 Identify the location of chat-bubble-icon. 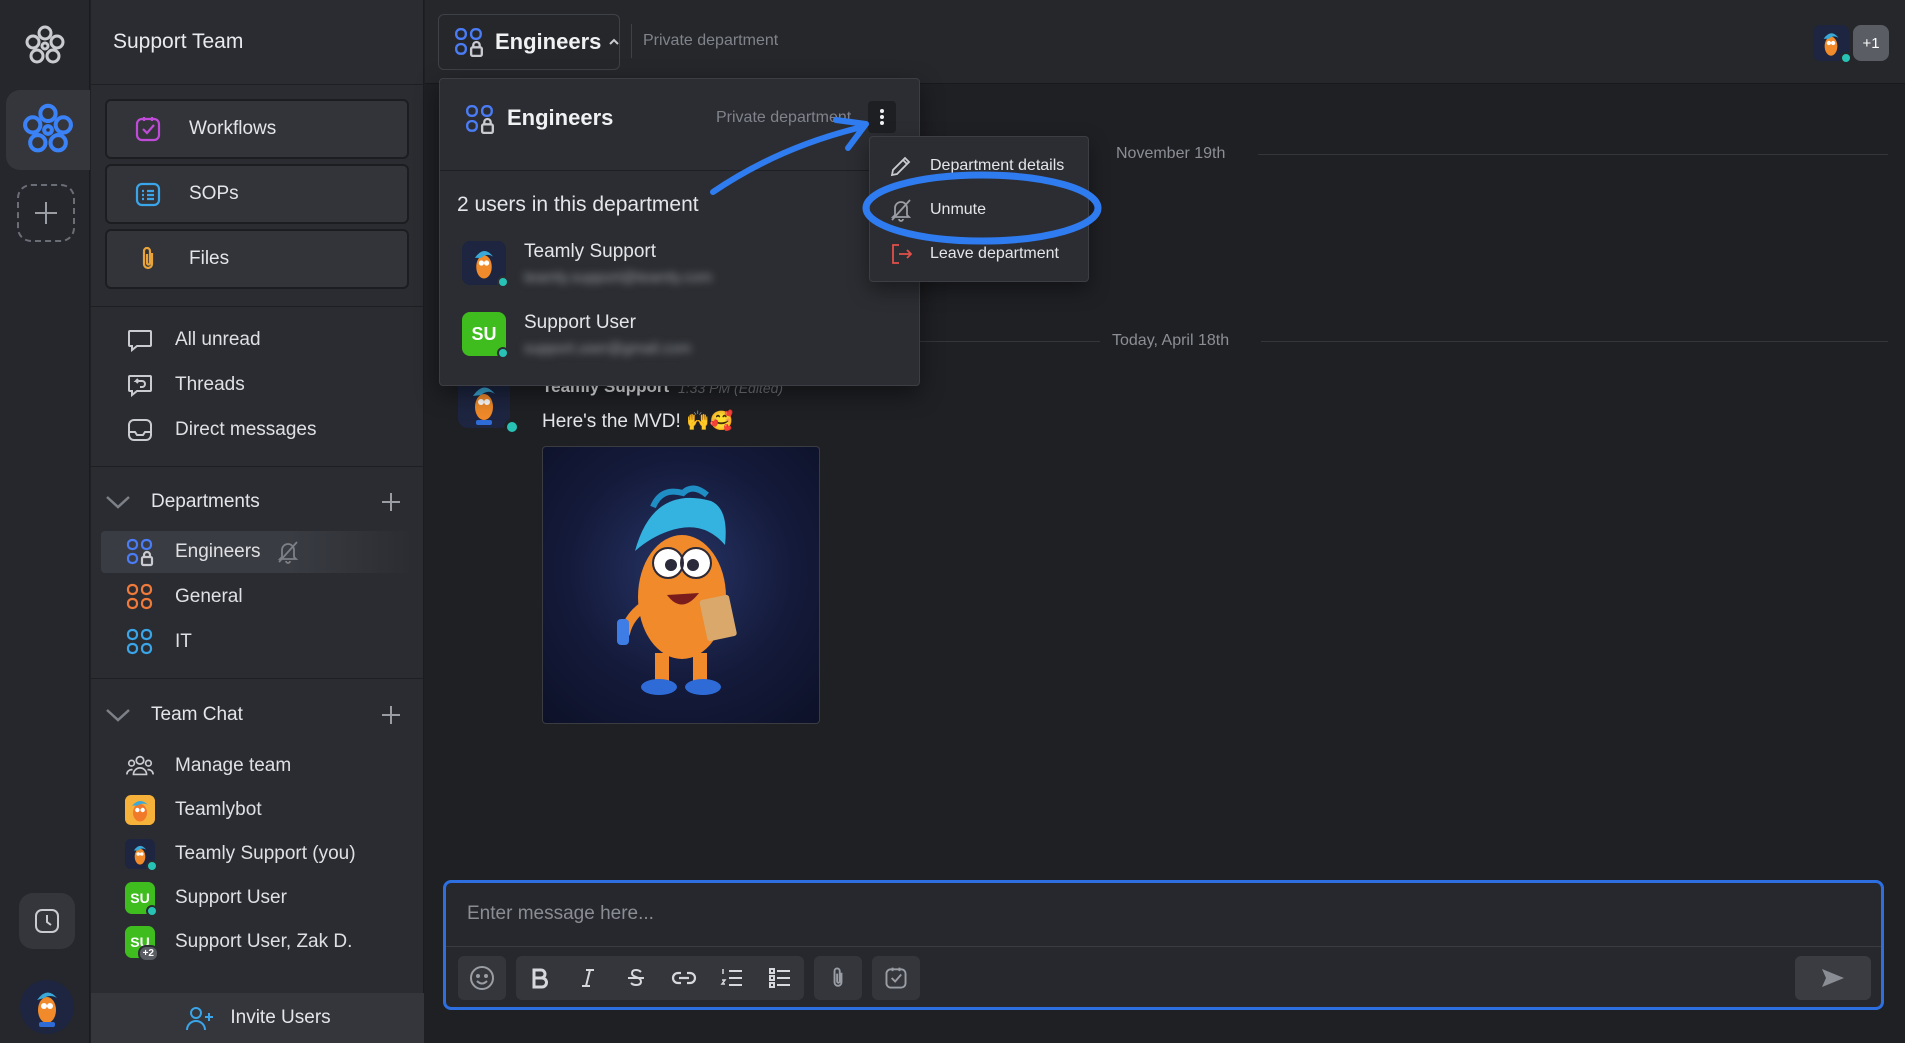
(140, 340).